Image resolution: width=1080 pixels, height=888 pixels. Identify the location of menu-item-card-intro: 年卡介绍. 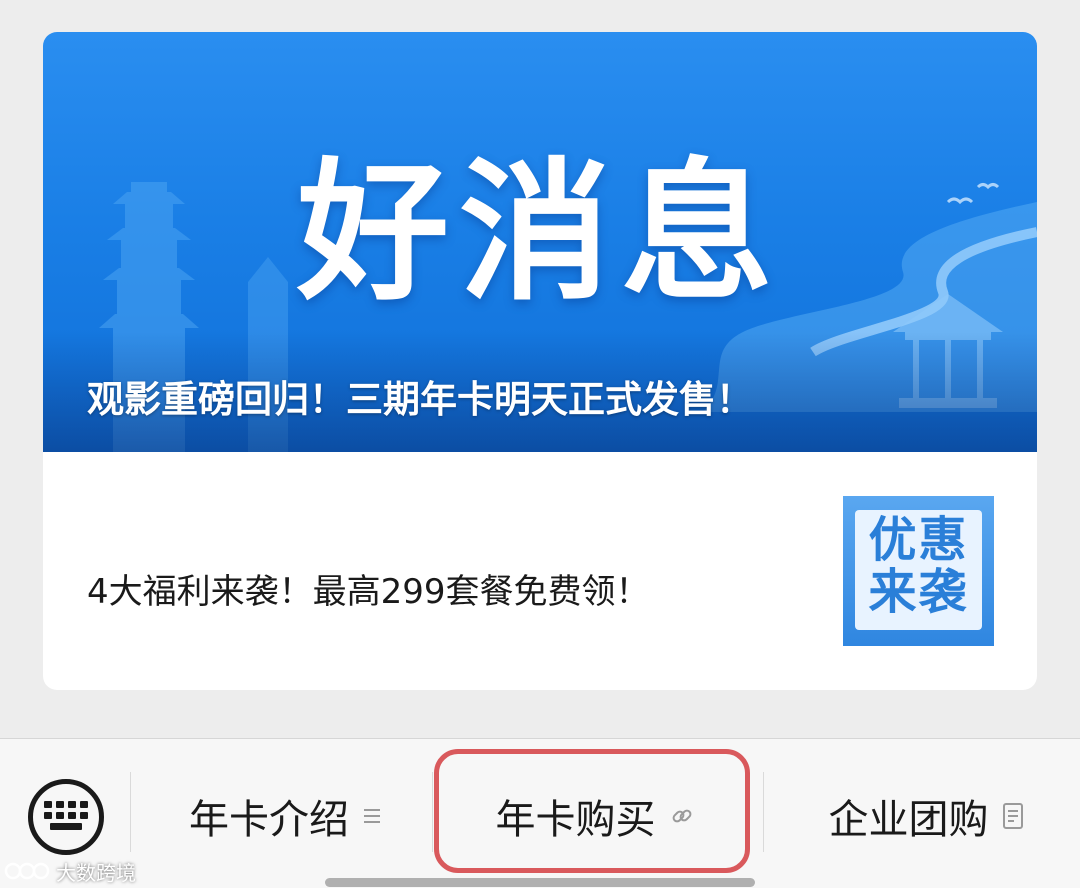
(285, 816).